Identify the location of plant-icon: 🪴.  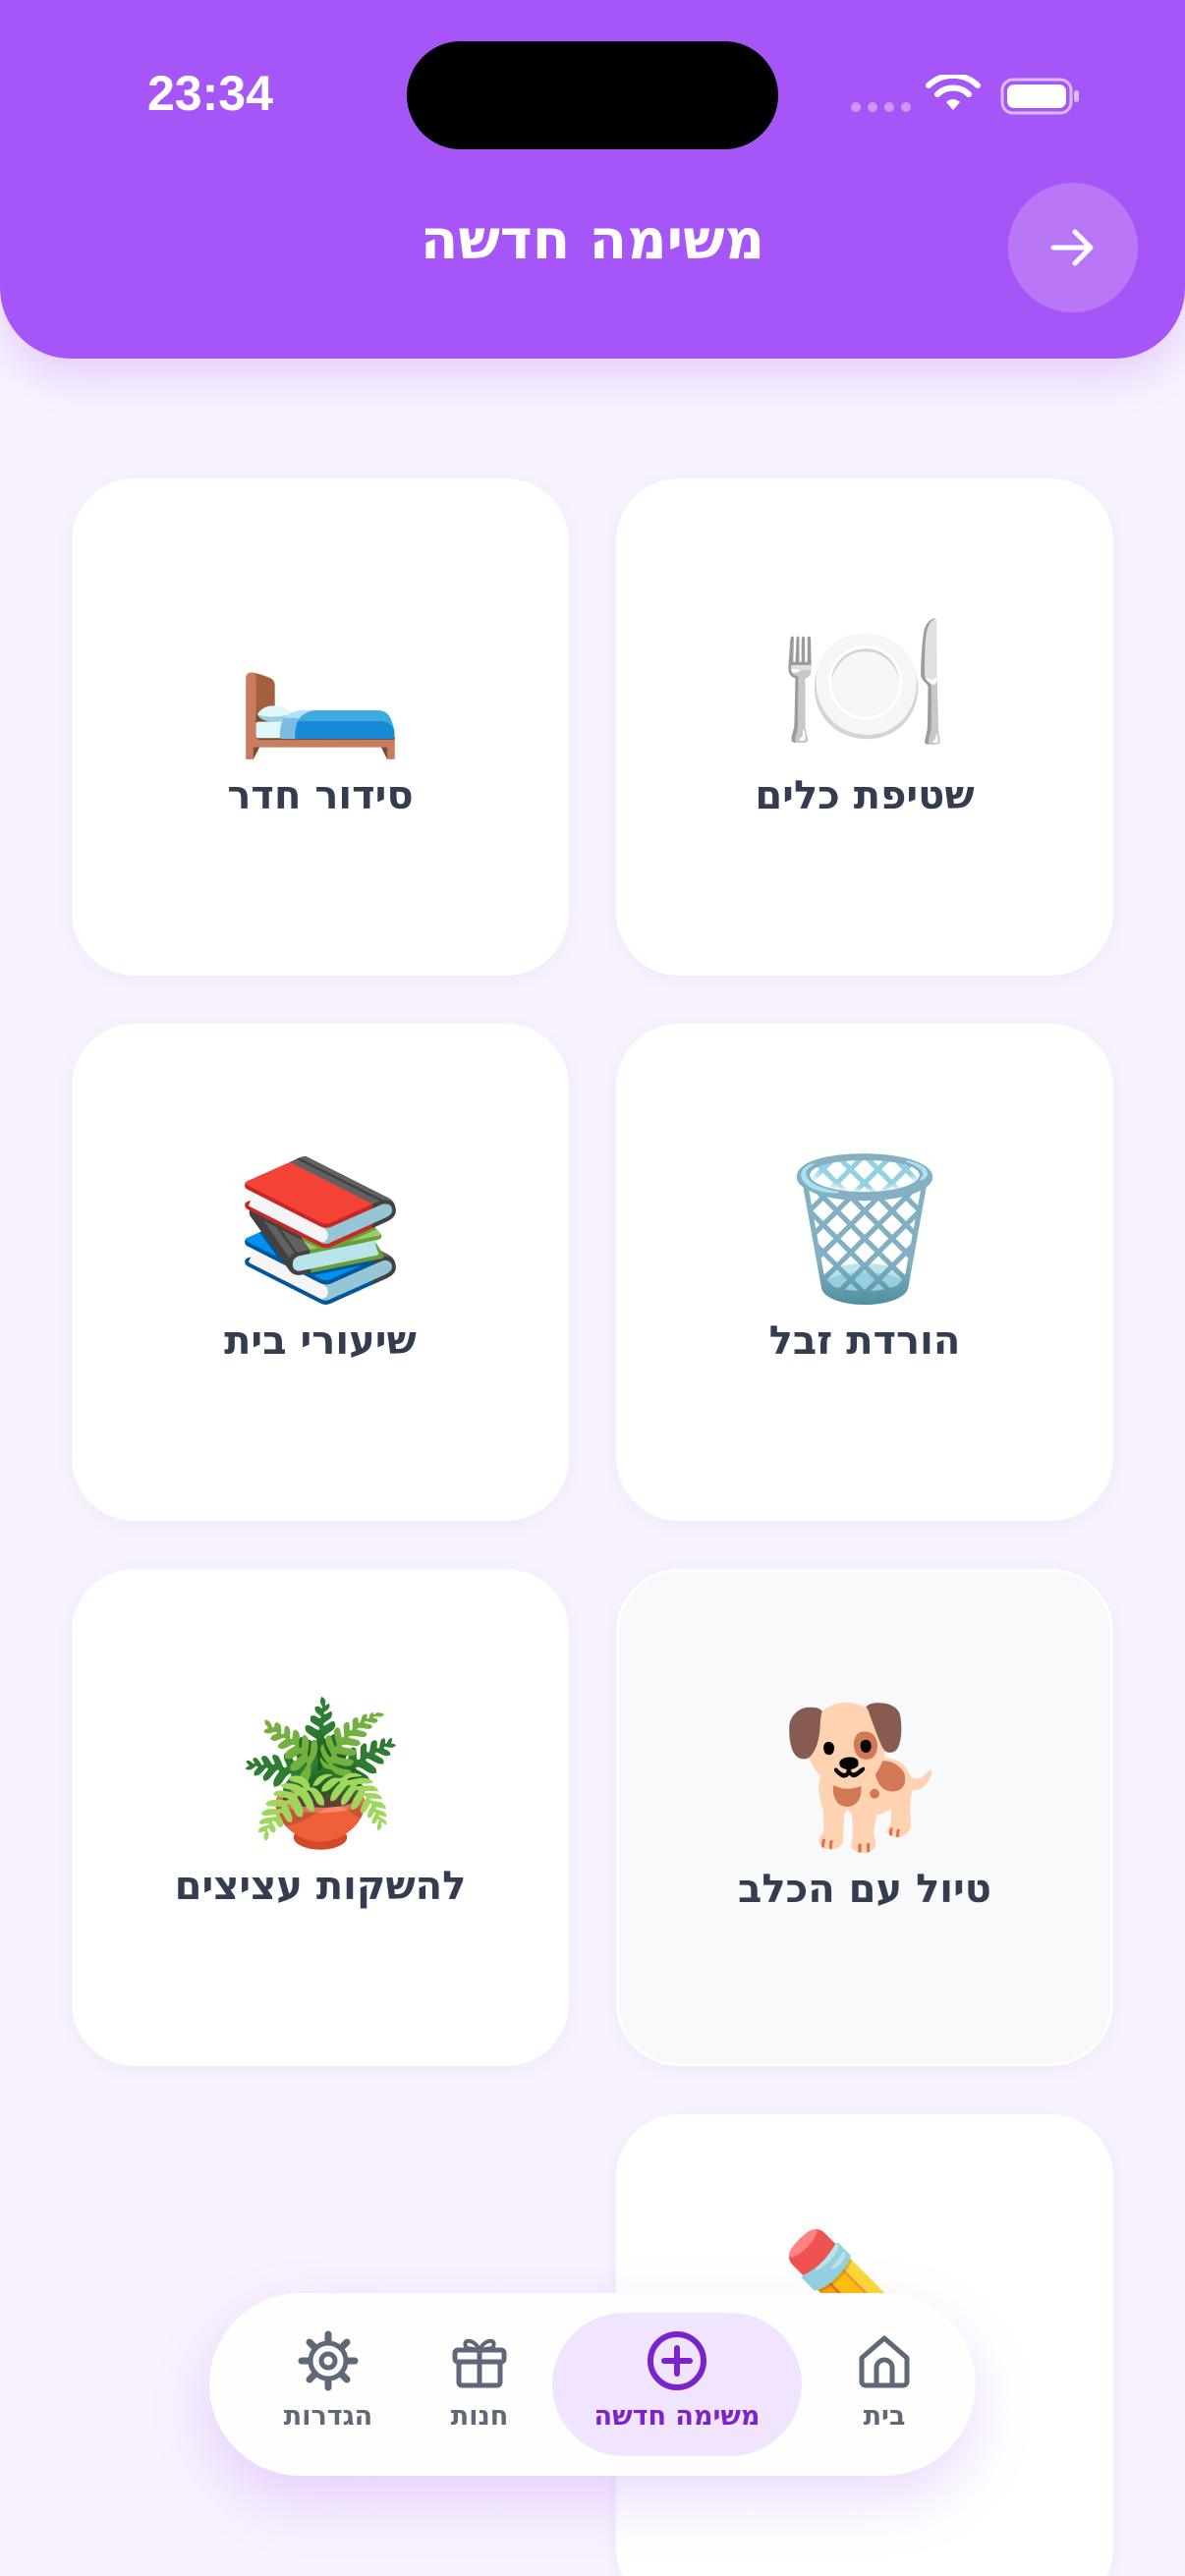
(320, 1775).